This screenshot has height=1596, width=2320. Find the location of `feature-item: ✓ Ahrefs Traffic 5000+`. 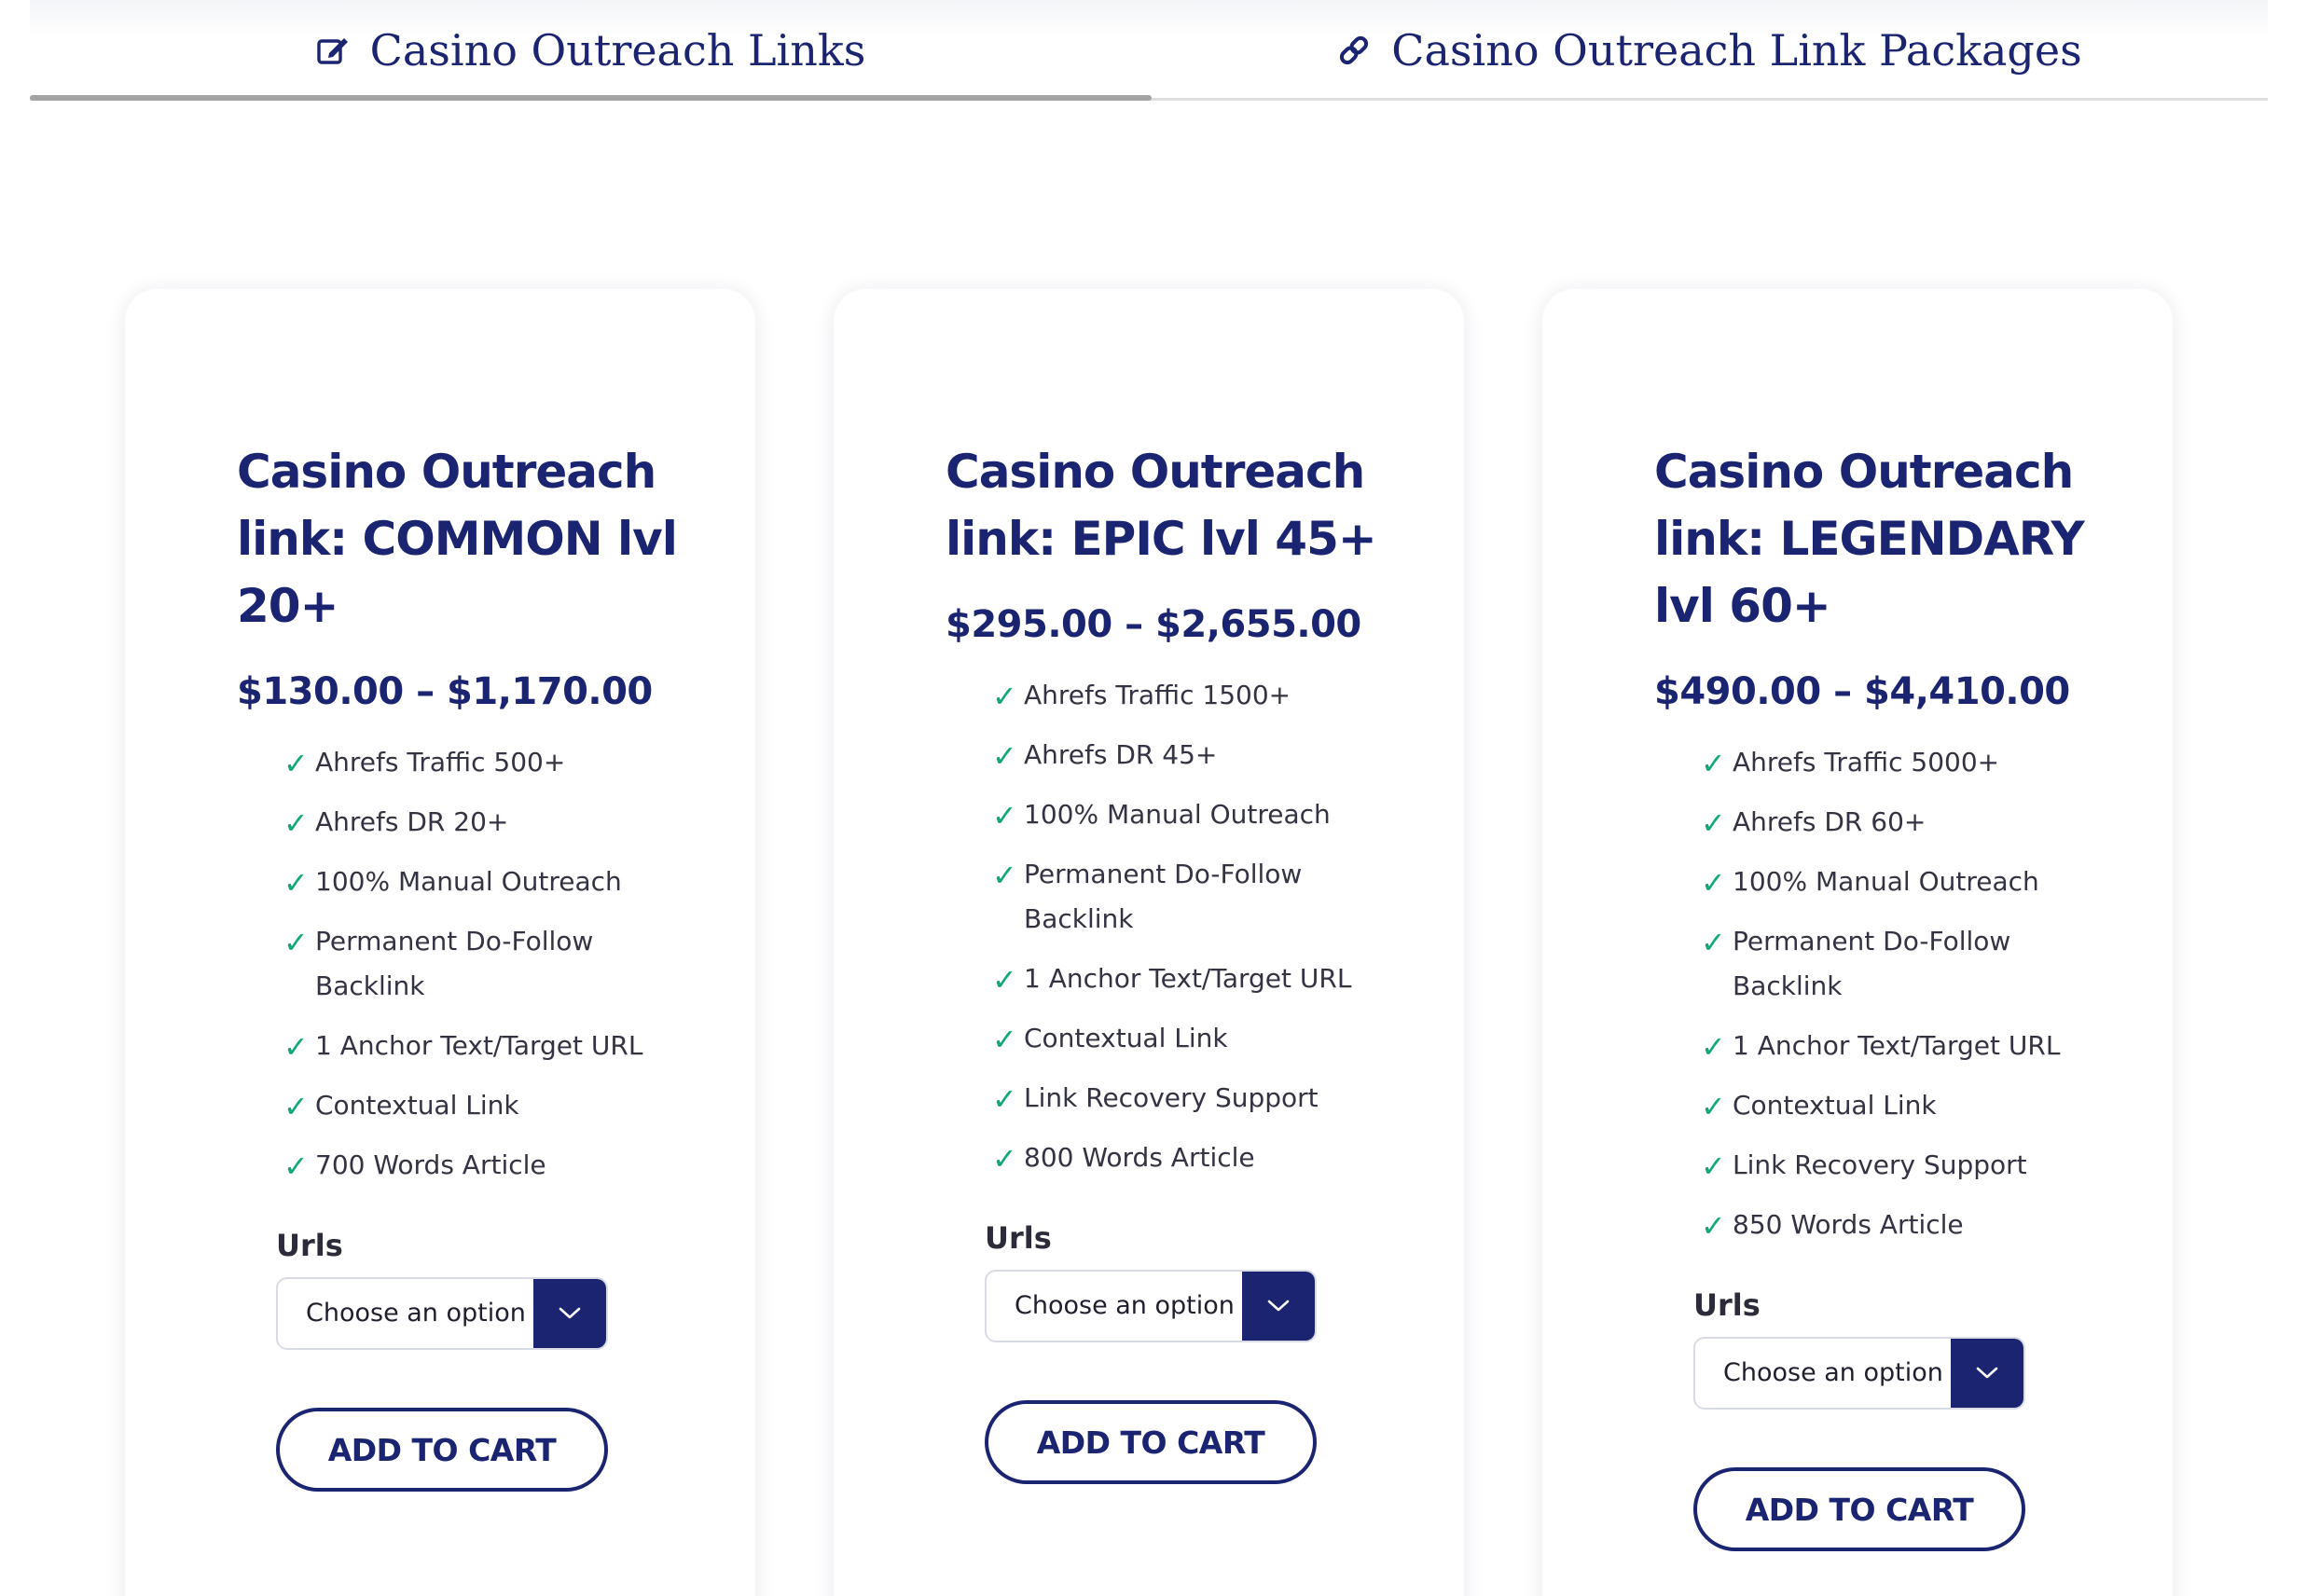

feature-item: ✓ Ahrefs Traffic 5000+ is located at coordinates (1909, 762).